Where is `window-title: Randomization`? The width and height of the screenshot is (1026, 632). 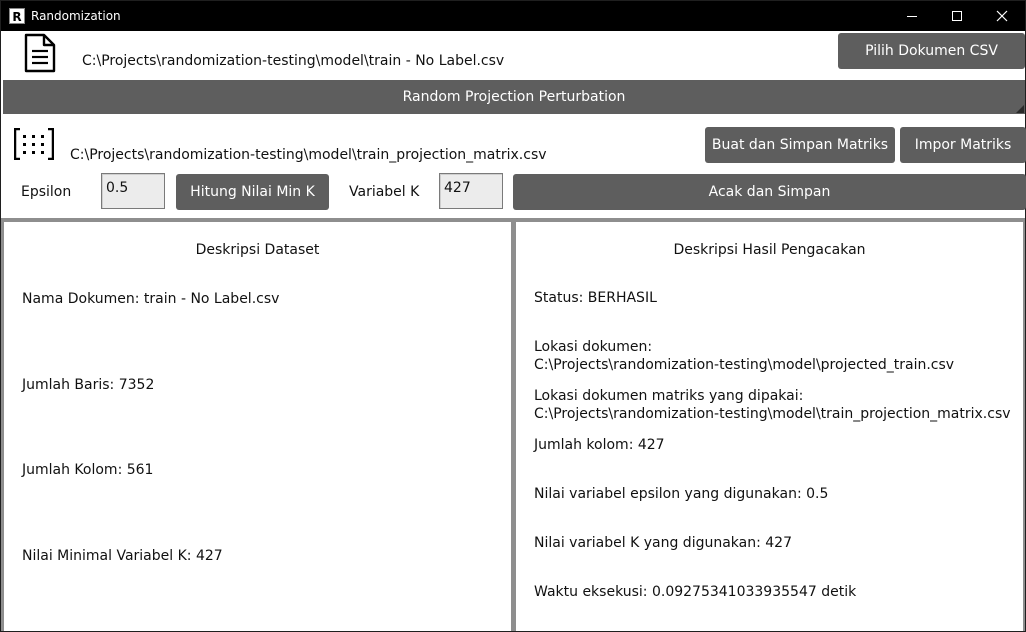
window-title: Randomization is located at coordinates (76, 16).